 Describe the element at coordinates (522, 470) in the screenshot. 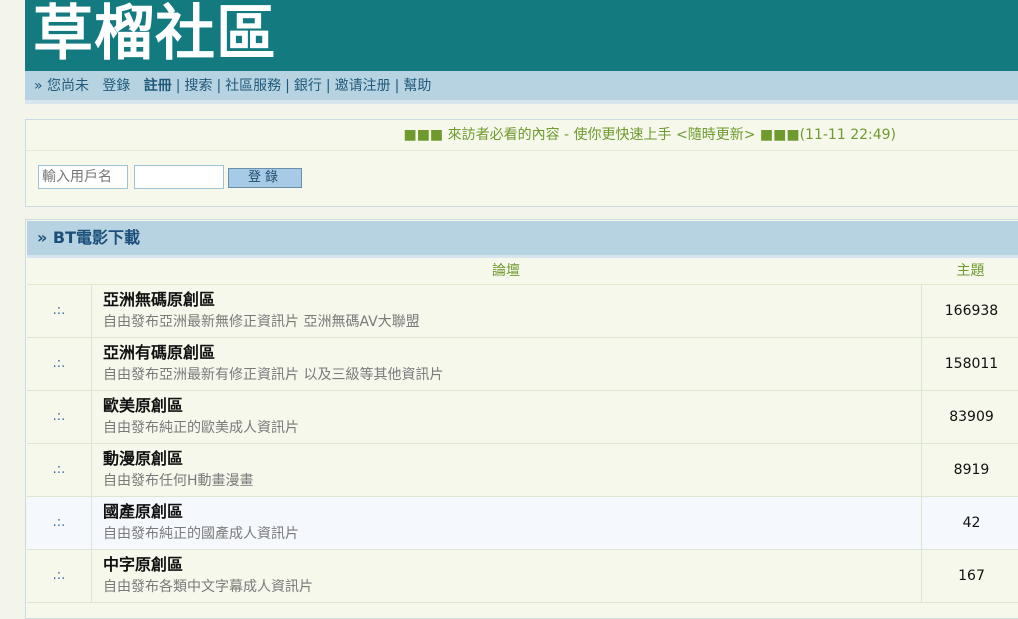

I see `forum-row: .:. 動漫原創區 自由發布任何H動畫漫畫 8919` at that location.